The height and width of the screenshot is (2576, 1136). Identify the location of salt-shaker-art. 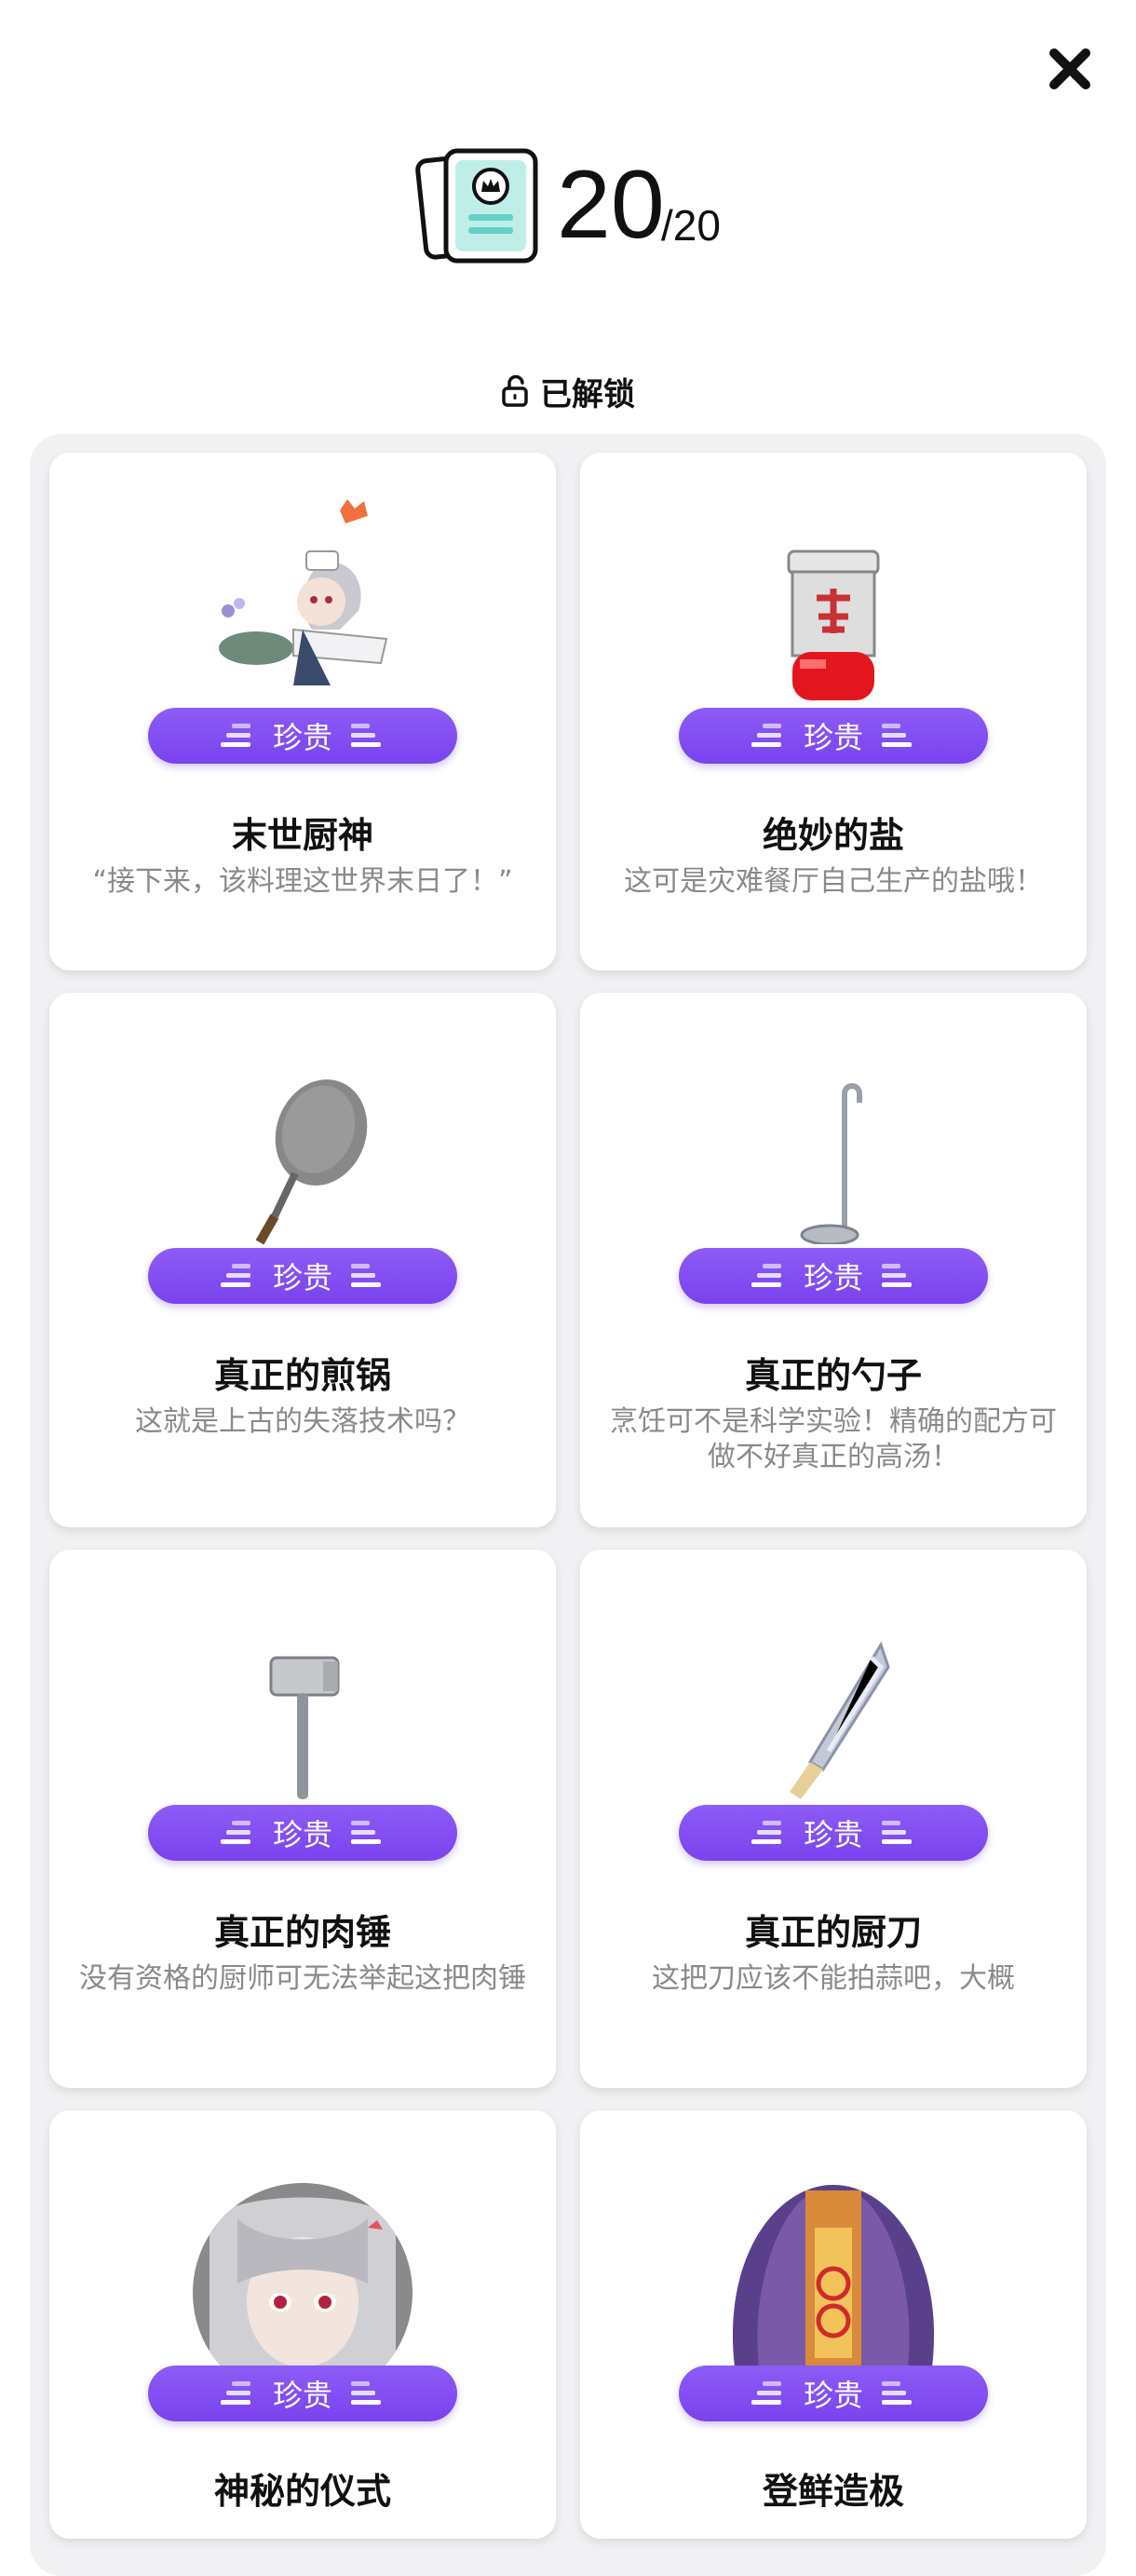
(833, 626).